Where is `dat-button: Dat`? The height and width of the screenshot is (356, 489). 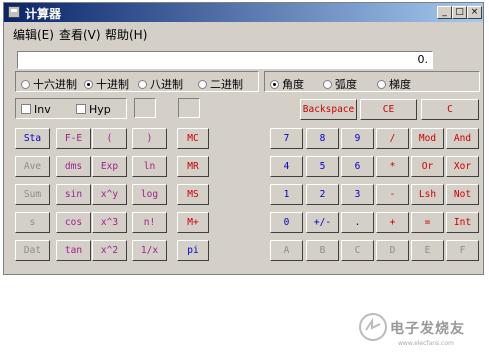 dat-button: Dat is located at coordinates (32, 250).